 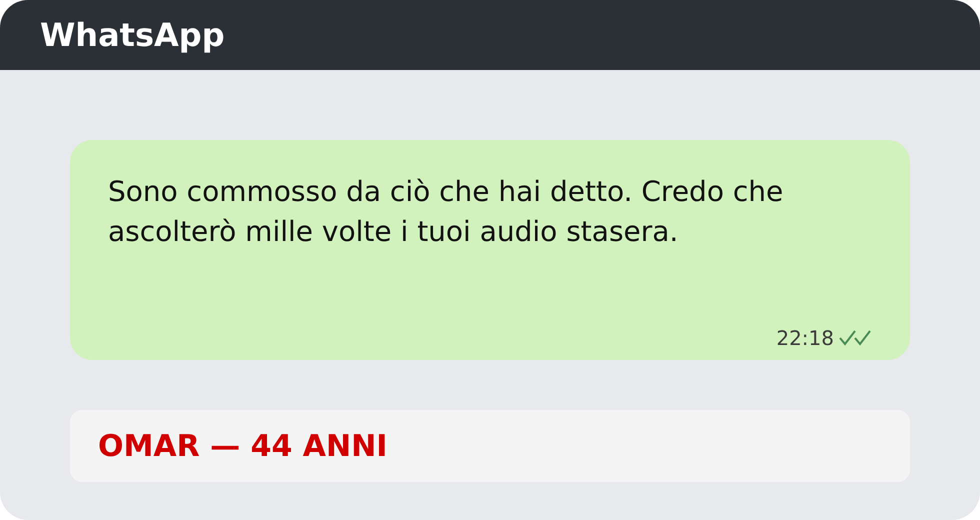 What do you see at coordinates (243, 446) in the screenshot?
I see `caption-text: OMAR — 44 ANNI` at bounding box center [243, 446].